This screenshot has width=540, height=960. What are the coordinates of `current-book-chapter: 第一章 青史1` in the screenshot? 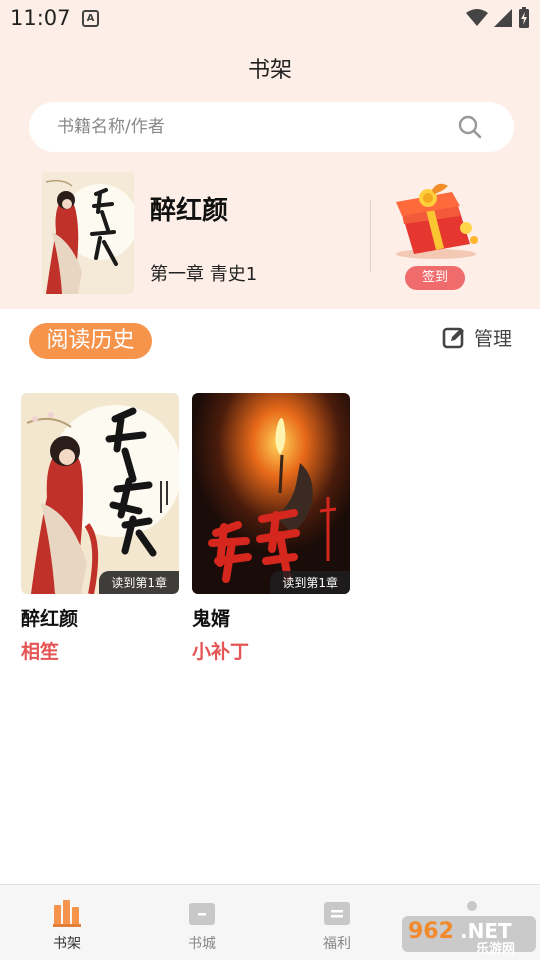 It's located at (203, 273).